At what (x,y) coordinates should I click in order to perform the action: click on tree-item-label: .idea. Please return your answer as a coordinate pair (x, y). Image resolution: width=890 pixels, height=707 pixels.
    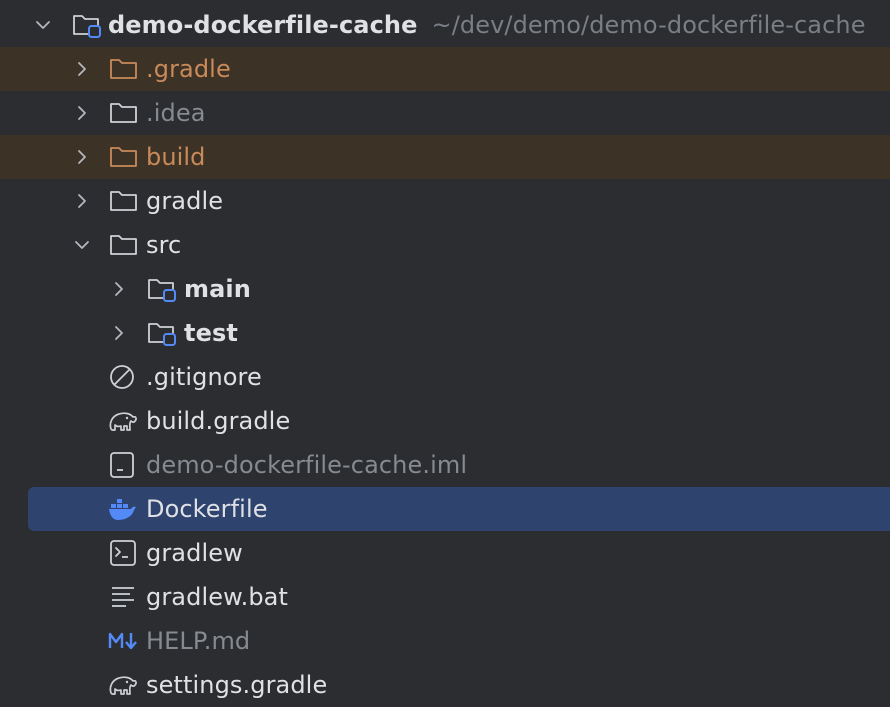
    Looking at the image, I should click on (176, 113).